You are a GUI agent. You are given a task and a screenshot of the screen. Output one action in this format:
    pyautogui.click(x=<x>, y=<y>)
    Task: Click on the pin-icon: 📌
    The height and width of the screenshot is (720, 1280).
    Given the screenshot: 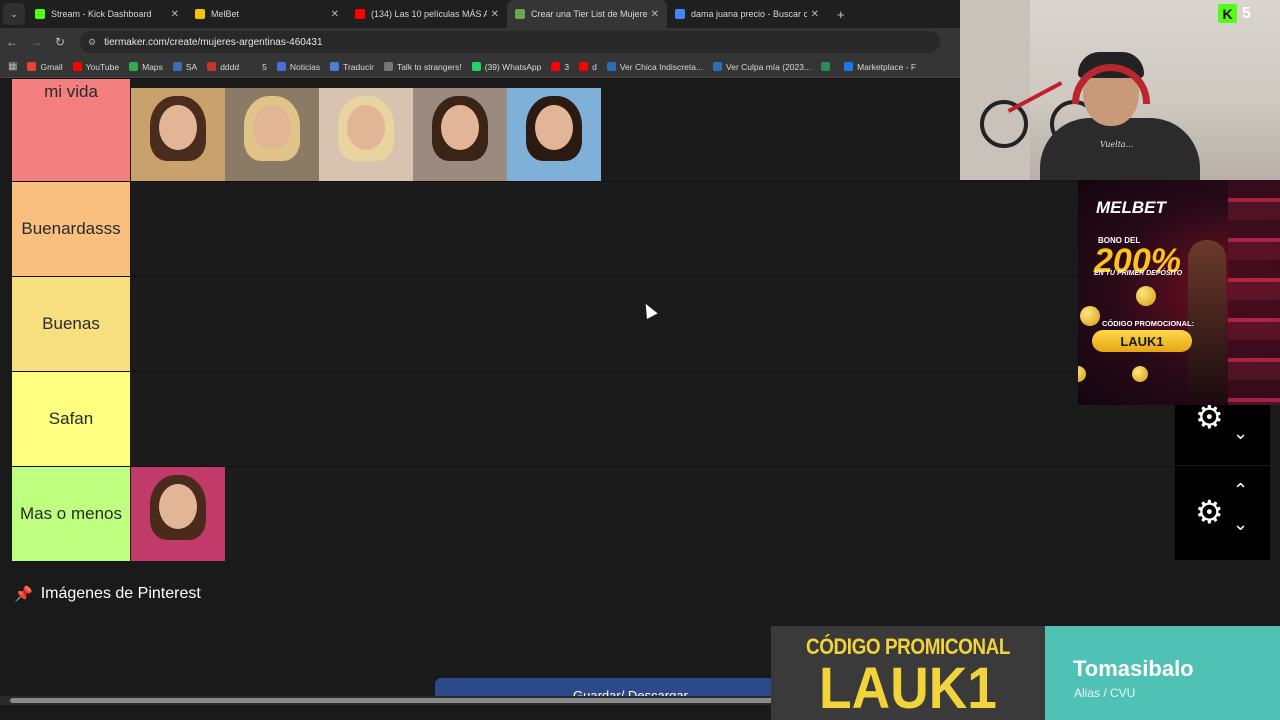 What is the action you would take?
    pyautogui.click(x=23, y=594)
    